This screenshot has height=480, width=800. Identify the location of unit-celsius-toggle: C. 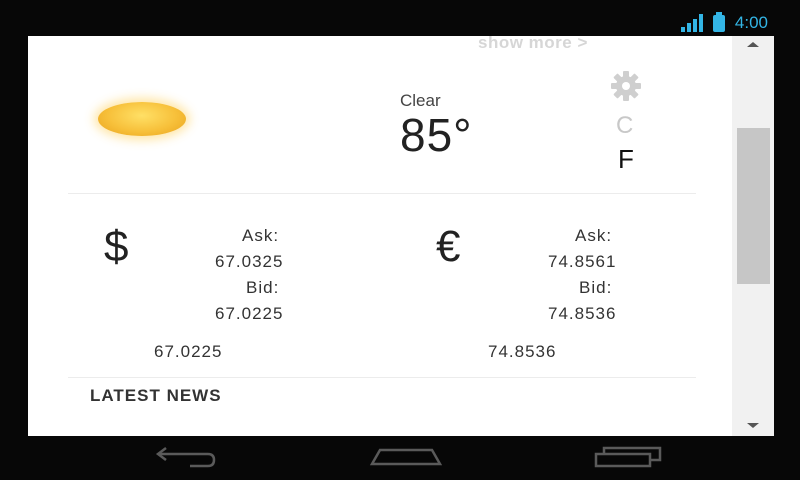
(624, 126).